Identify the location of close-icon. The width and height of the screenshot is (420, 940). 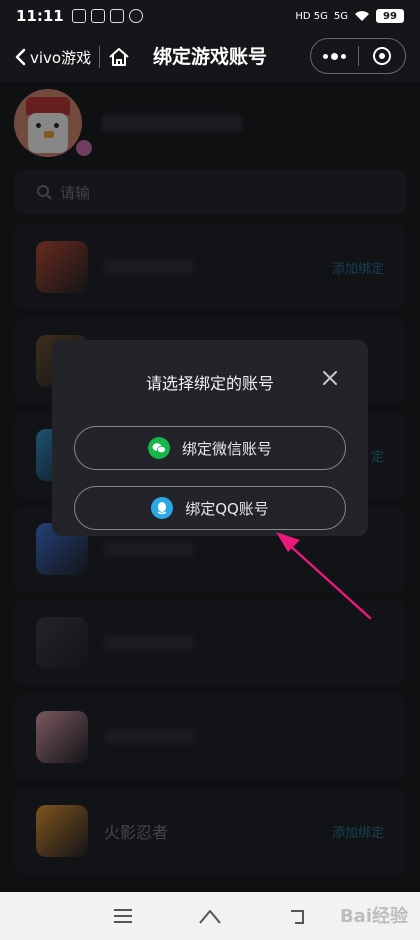
(330, 378).